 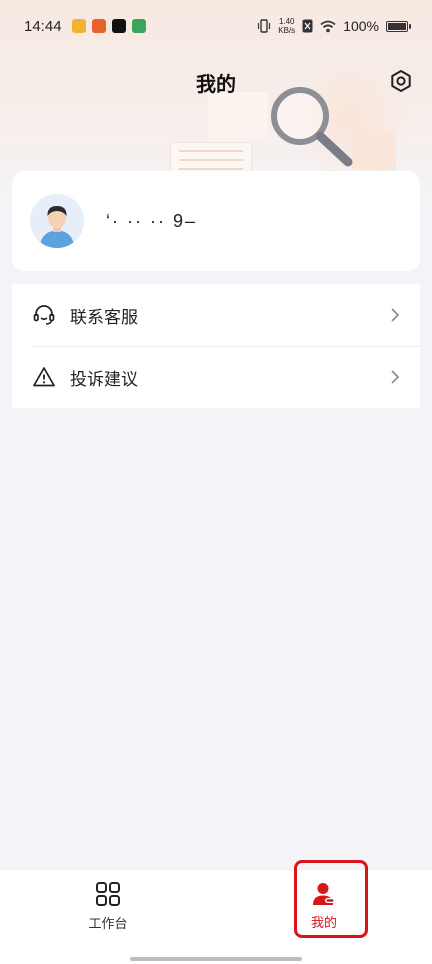 What do you see at coordinates (108, 924) in the screenshot?
I see `tab-label: 工作台` at bounding box center [108, 924].